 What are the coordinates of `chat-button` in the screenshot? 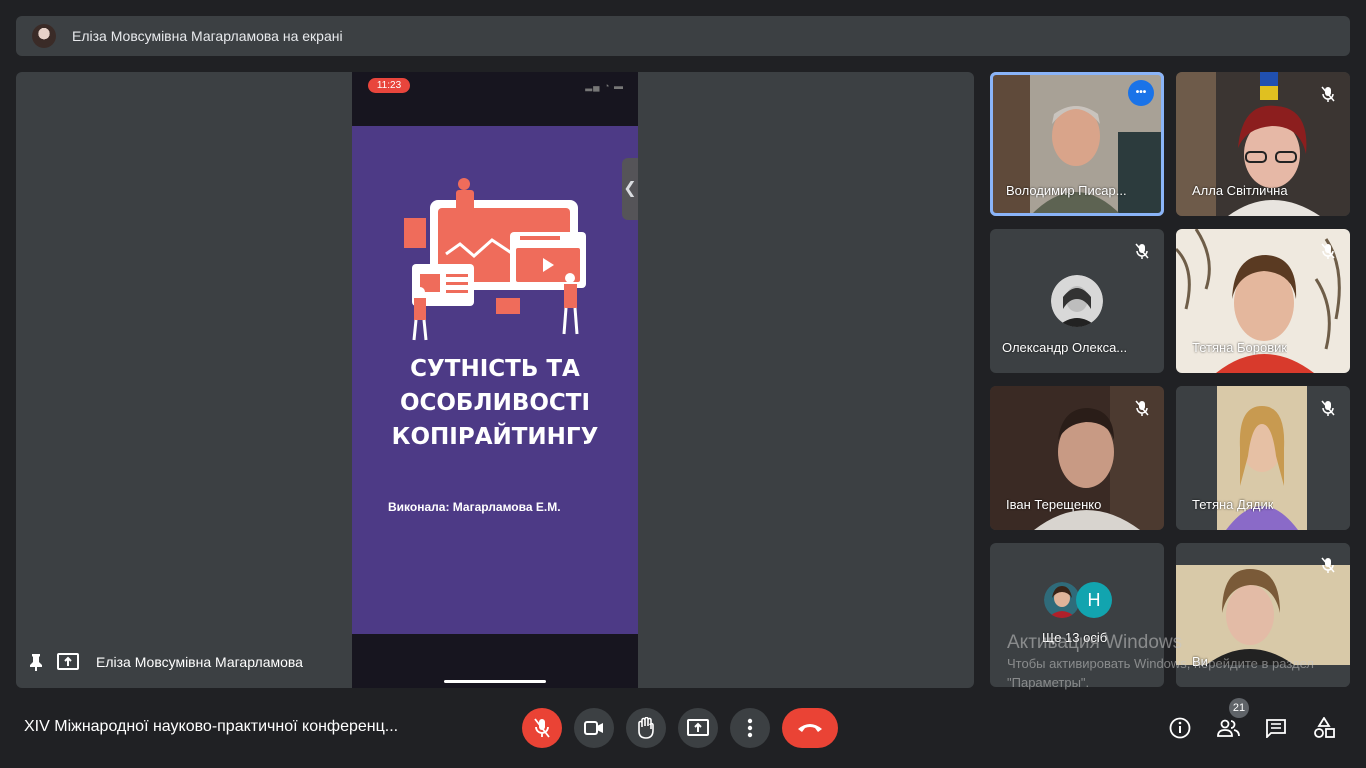 It's located at (1276, 728).